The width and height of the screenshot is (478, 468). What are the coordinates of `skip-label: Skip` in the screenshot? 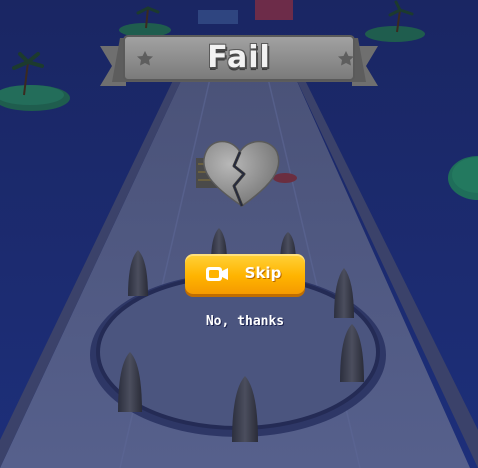 It's located at (263, 273).